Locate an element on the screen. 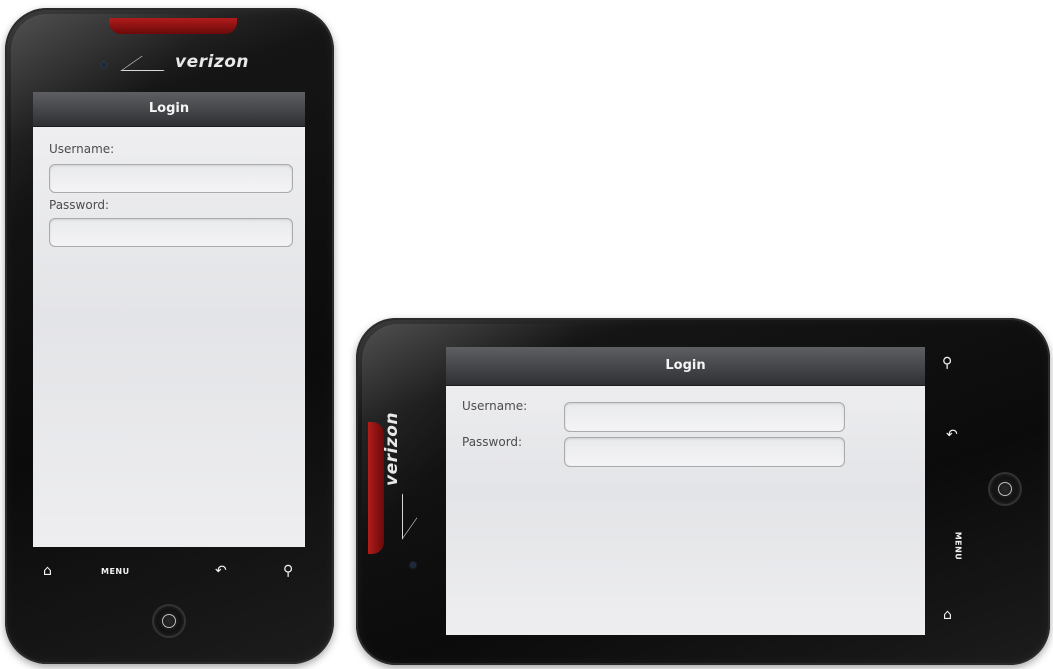 The width and height of the screenshot is (1053, 669). earpiece-speaker is located at coordinates (173, 26).